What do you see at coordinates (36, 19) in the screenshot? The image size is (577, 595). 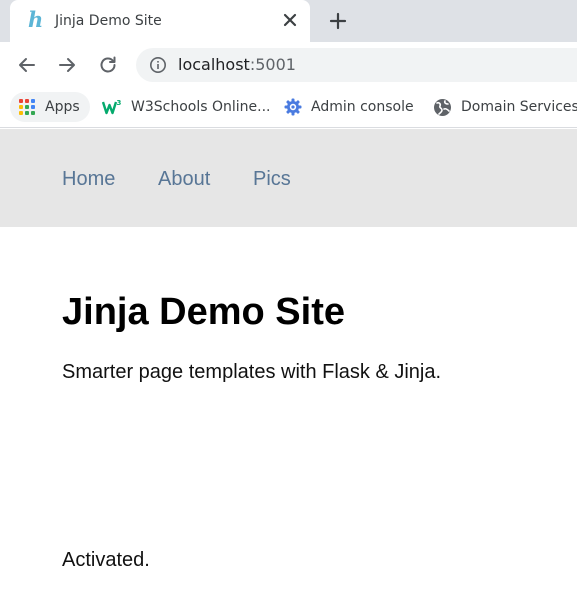 I see `h-italic-icon: h` at bounding box center [36, 19].